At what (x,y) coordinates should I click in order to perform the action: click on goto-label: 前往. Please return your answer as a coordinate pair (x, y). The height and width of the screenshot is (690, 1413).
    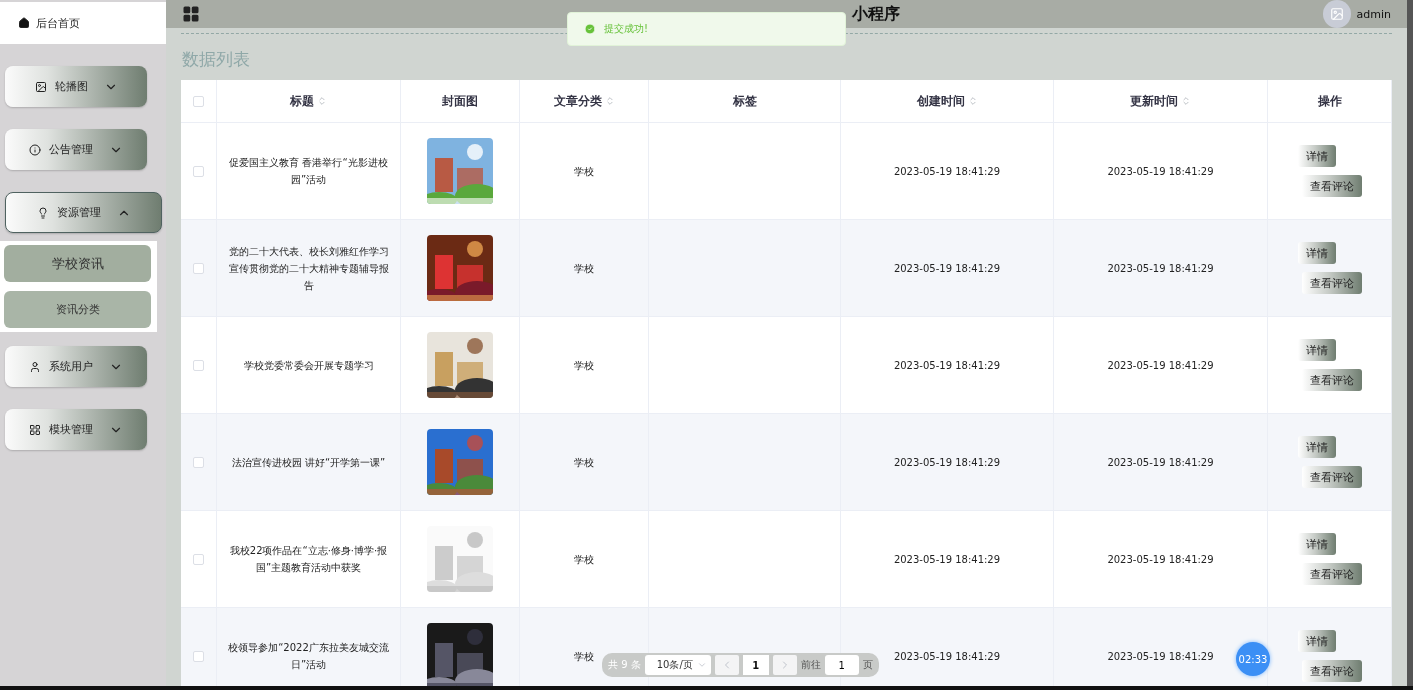
    Looking at the image, I should click on (810, 665).